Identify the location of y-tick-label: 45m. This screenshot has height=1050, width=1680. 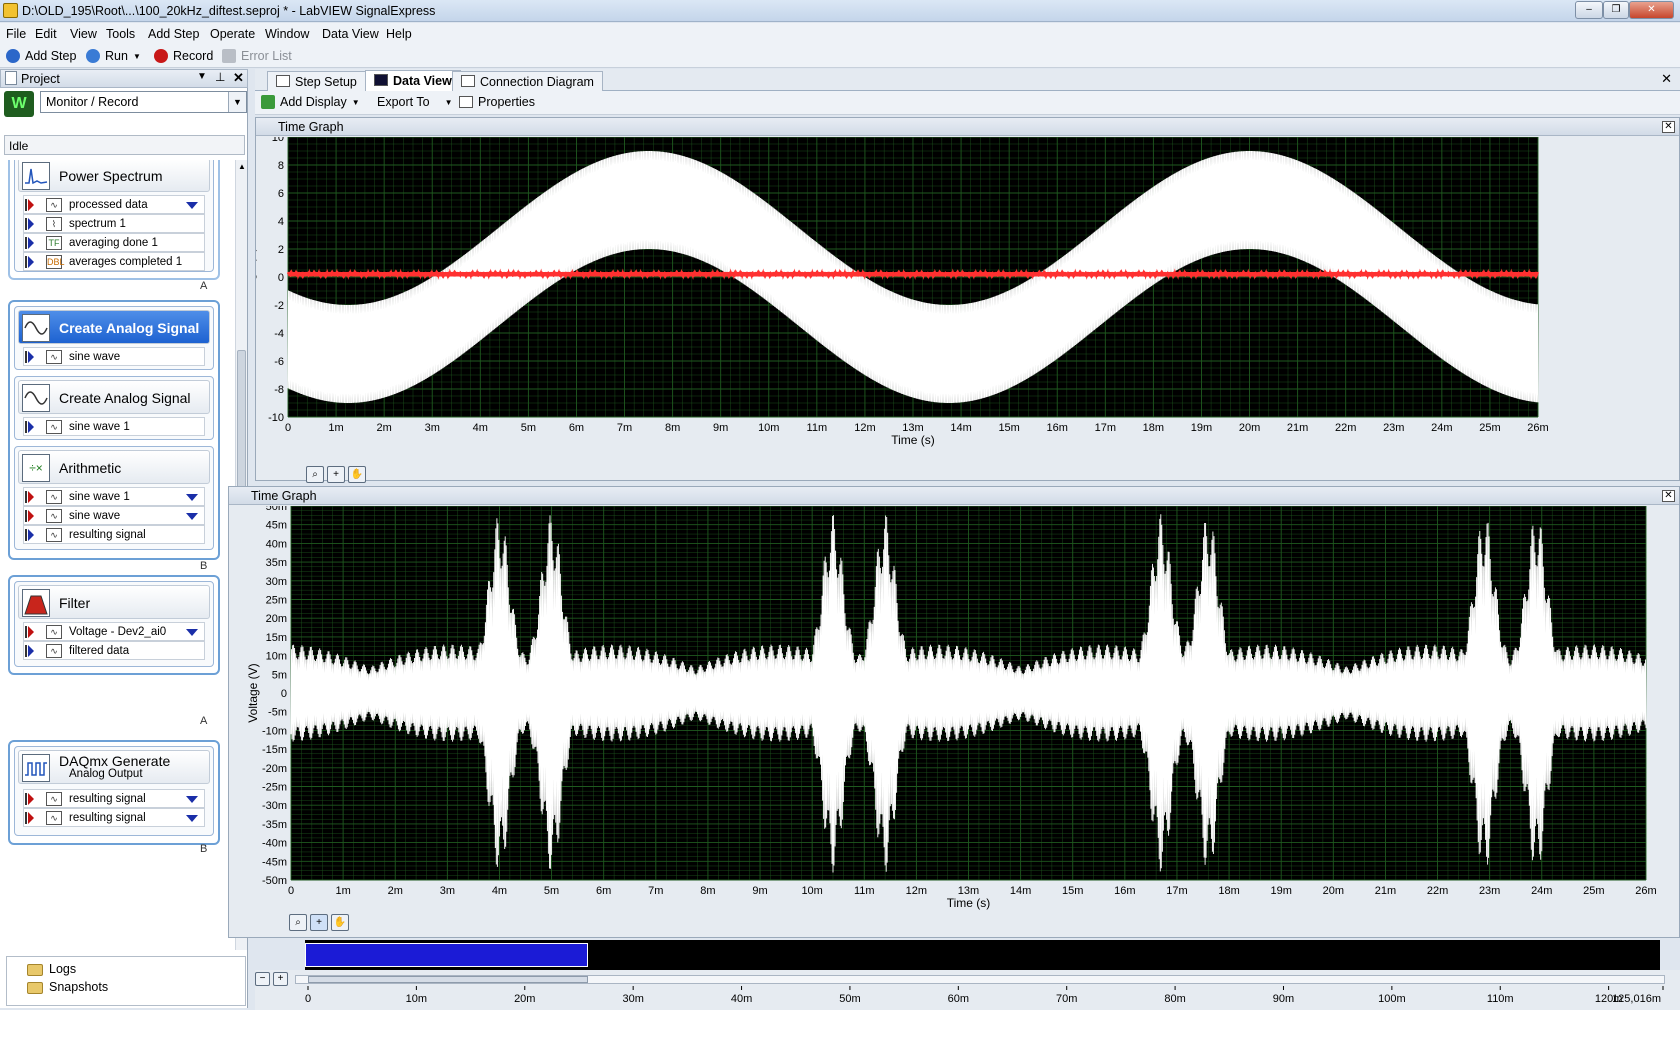
(276, 526).